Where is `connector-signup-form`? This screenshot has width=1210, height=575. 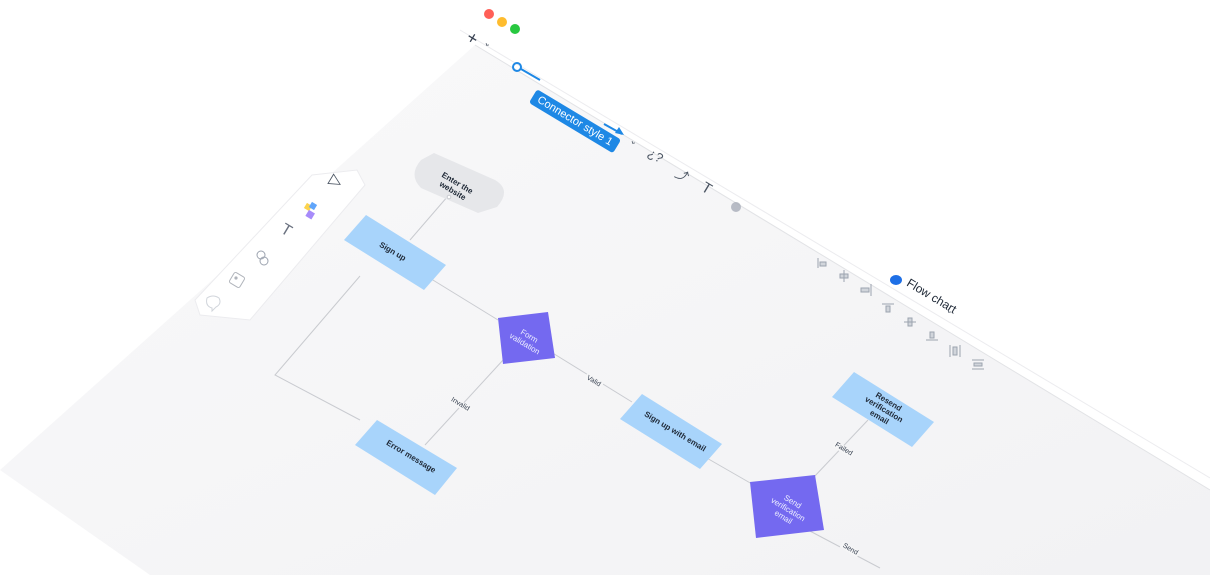 connector-signup-form is located at coordinates (463, 298).